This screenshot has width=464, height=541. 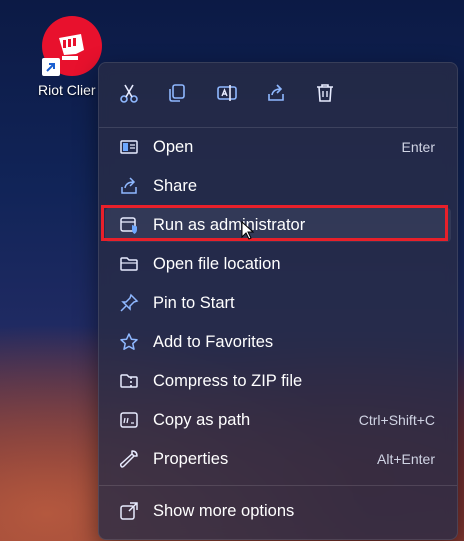 I want to click on menu-item-shortcut: Ctrl+Shift+C, so click(x=396, y=420).